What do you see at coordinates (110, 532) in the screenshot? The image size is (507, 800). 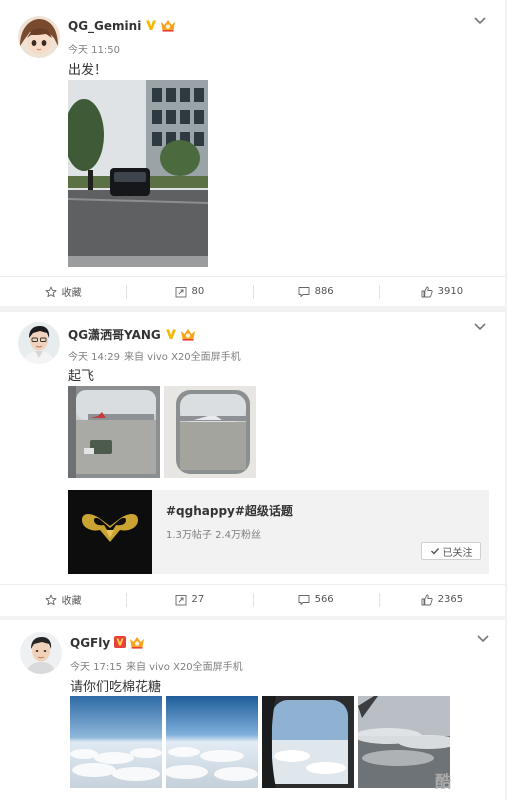 I see `topic-logo` at bounding box center [110, 532].